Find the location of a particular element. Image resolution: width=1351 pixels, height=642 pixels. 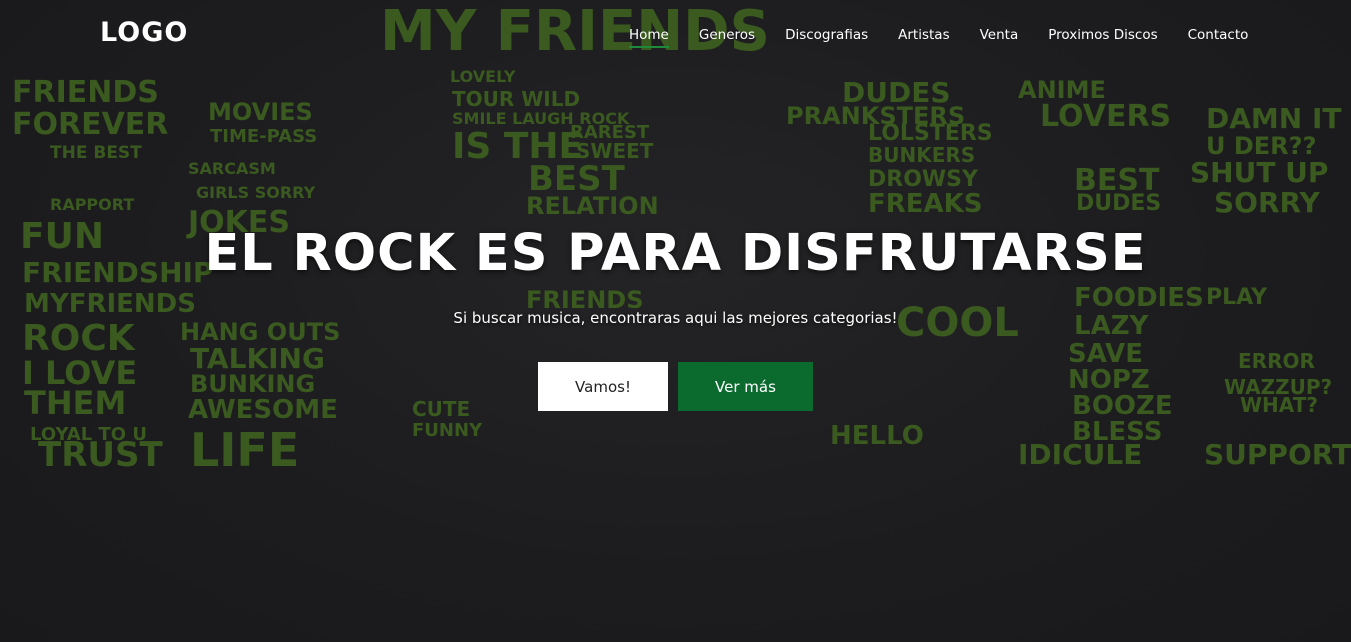

word-art-text: BLESS is located at coordinates (1117, 432).